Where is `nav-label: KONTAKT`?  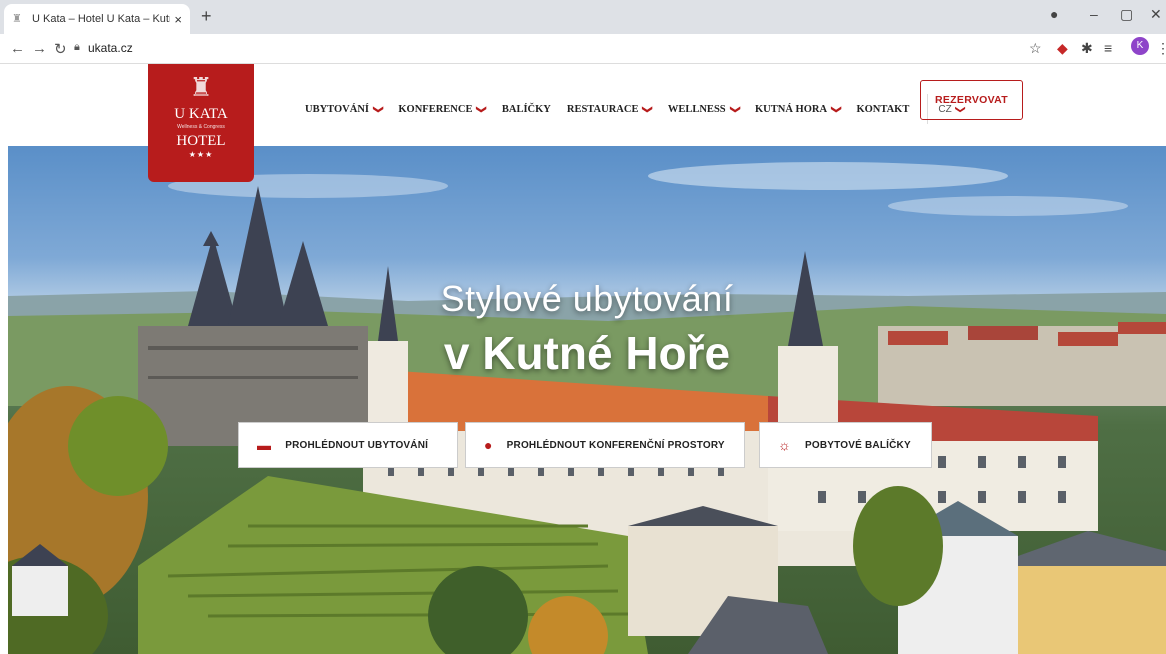 nav-label: KONTAKT is located at coordinates (883, 109).